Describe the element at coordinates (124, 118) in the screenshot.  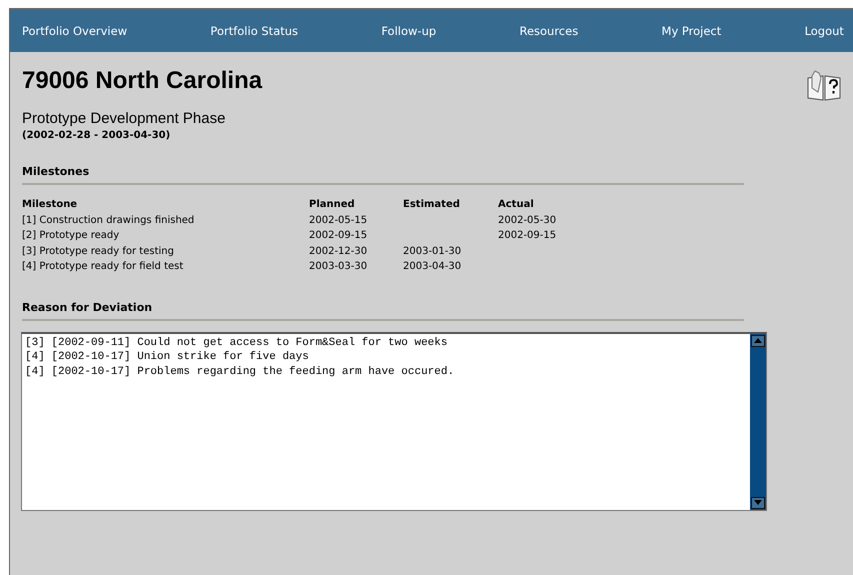
I see `phase-name: Prototype Development Phase` at that location.